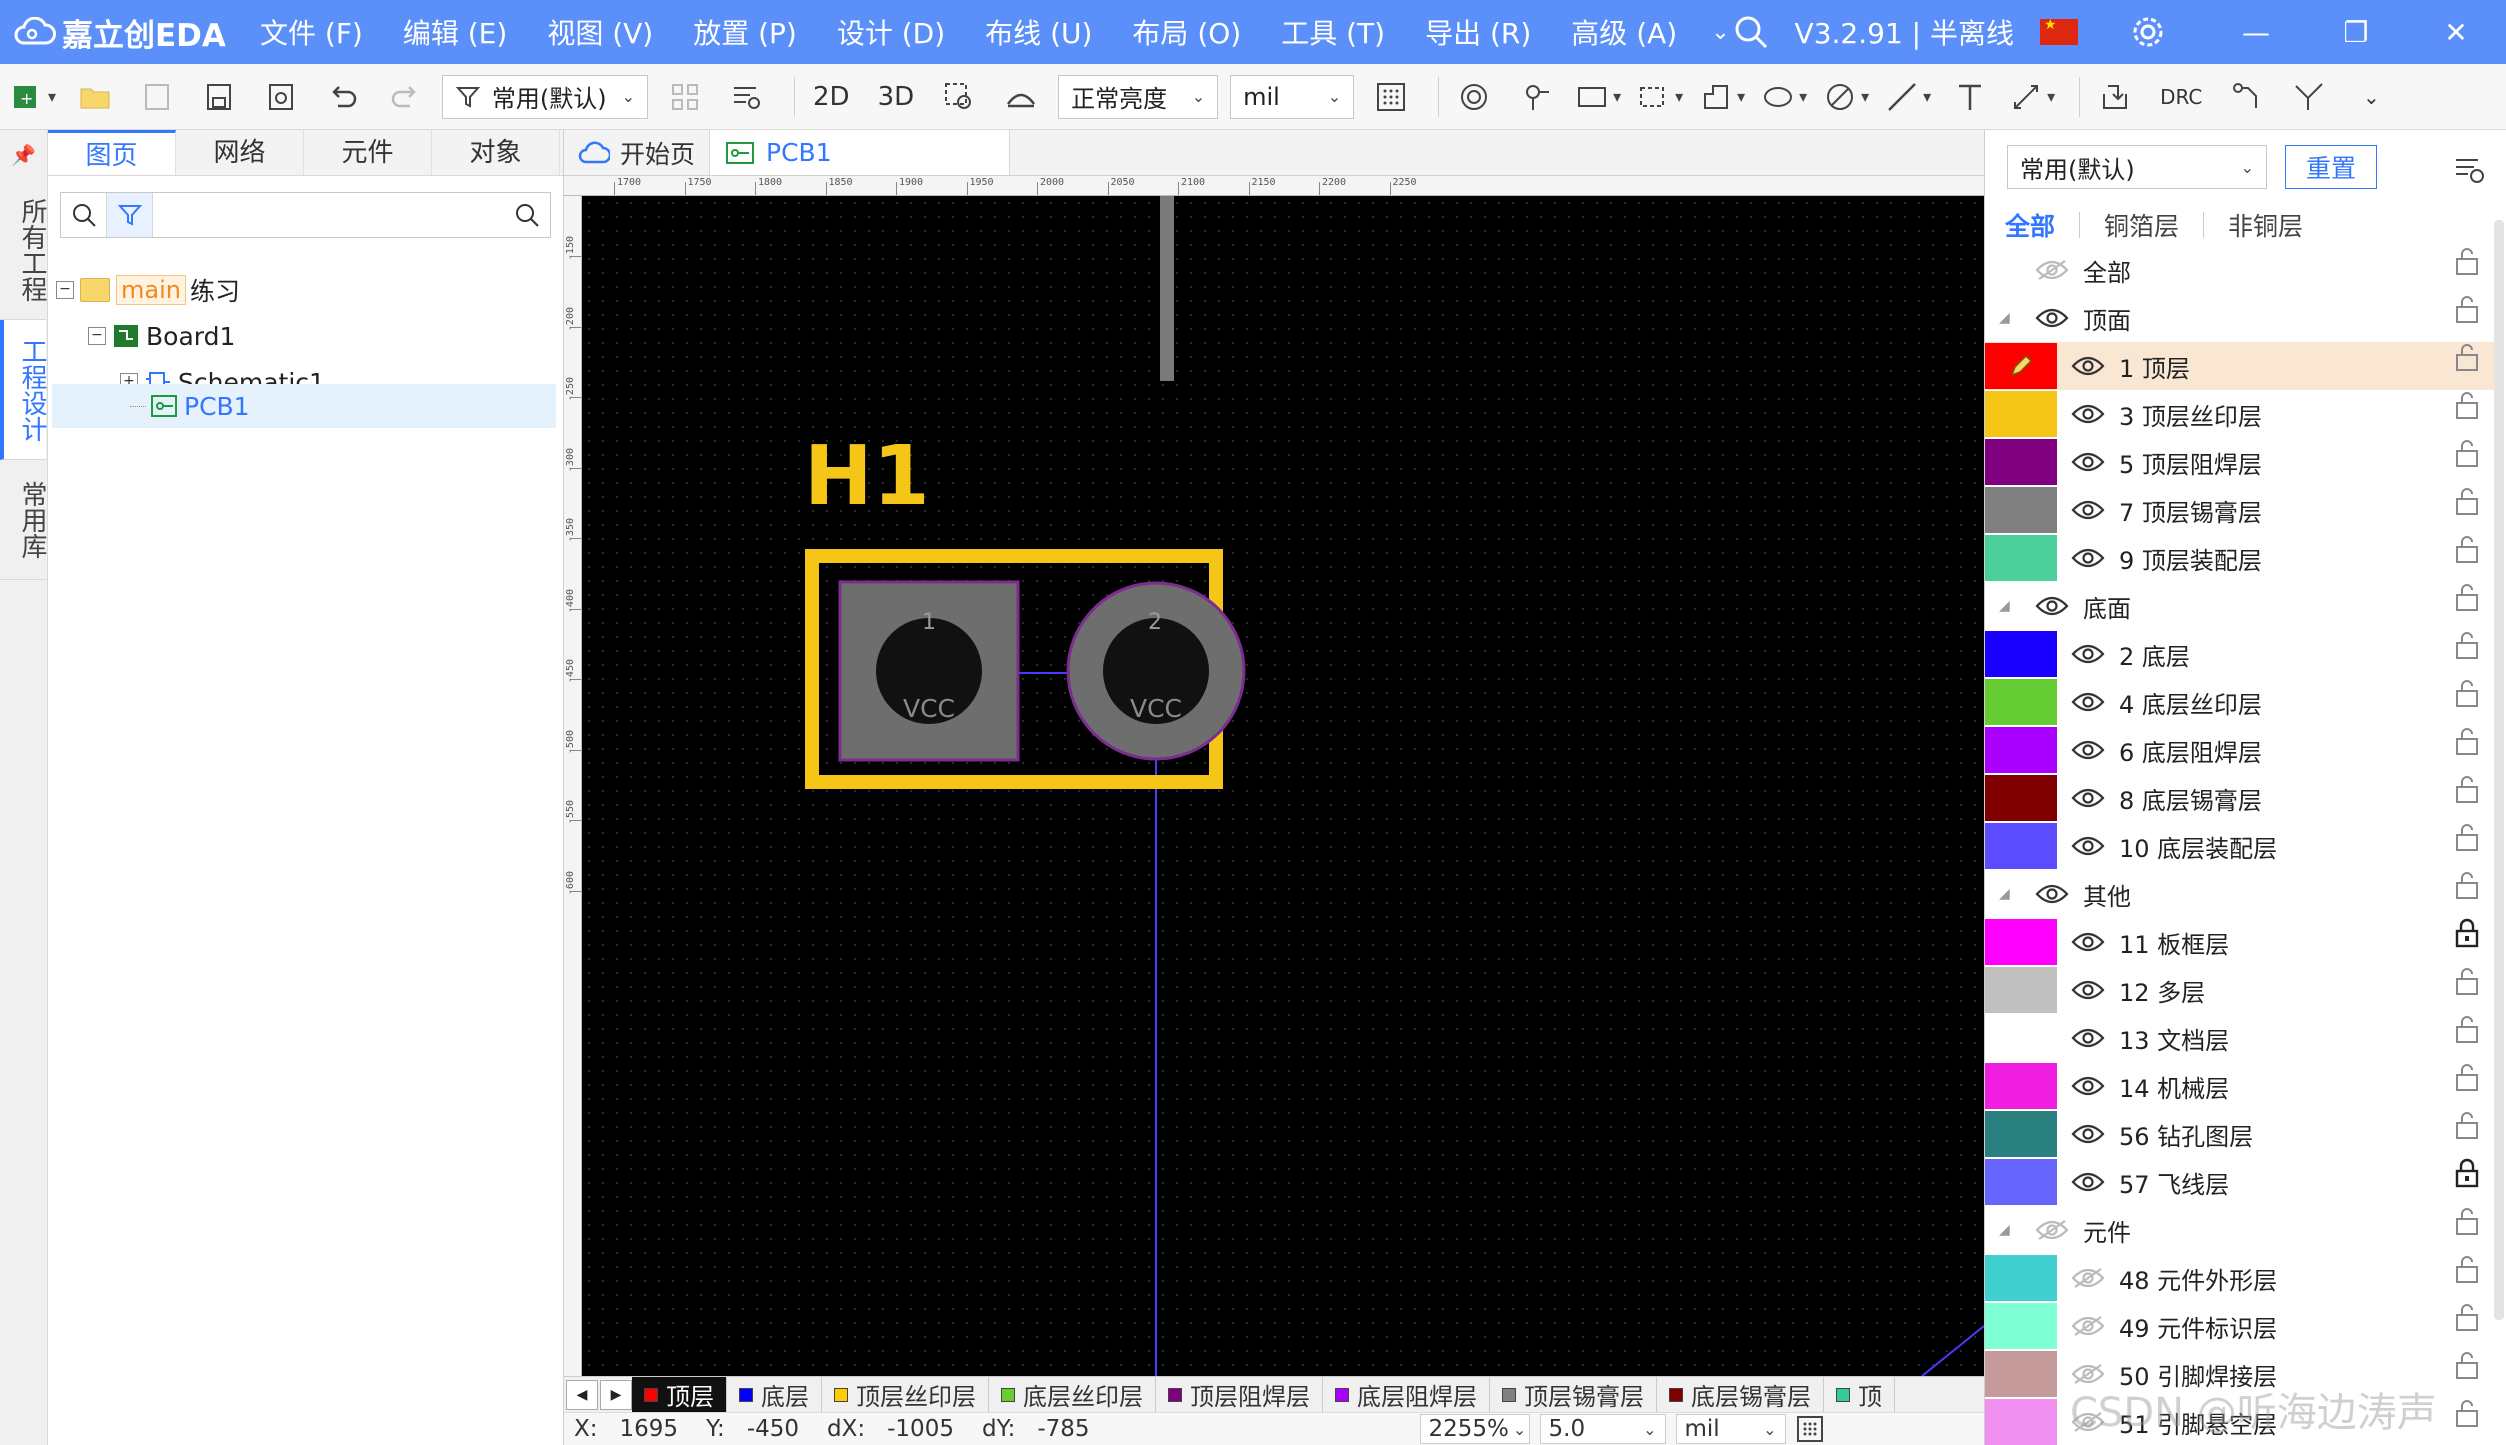 This screenshot has width=2506, height=1445. Describe the element at coordinates (2240, 414) in the screenshot. I see `layer-row: 3 顶层丝印层` at that location.